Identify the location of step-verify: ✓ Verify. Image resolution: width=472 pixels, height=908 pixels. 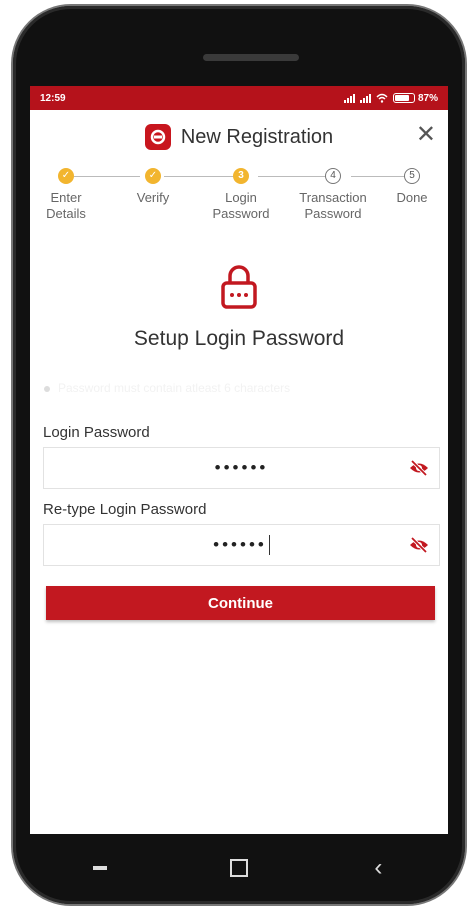
(153, 187).